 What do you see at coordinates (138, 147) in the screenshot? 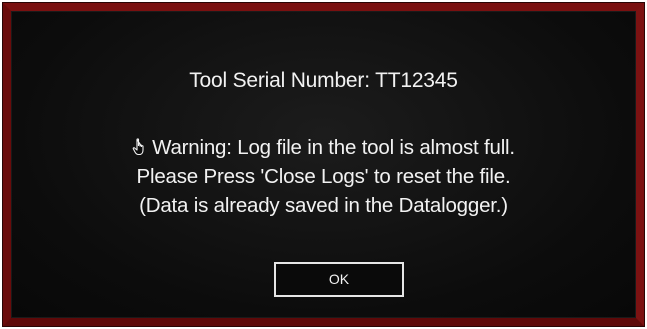
I see `hand-pointer-icon` at bounding box center [138, 147].